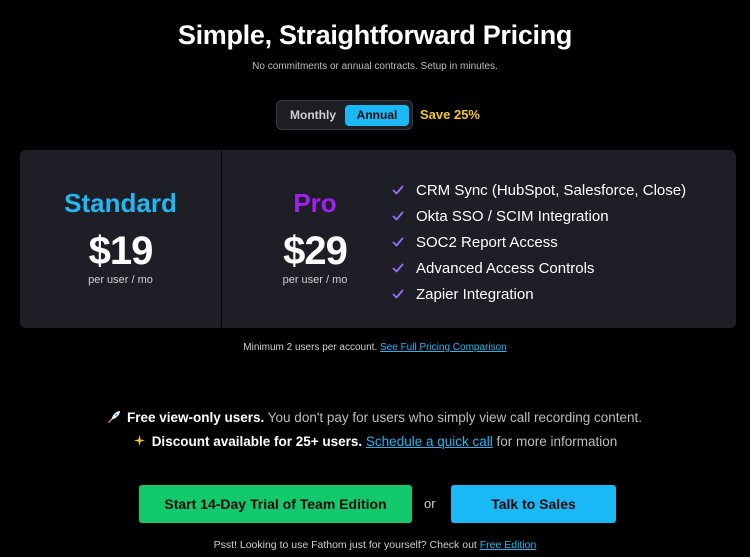  I want to click on sparkle-icon, so click(139, 440).